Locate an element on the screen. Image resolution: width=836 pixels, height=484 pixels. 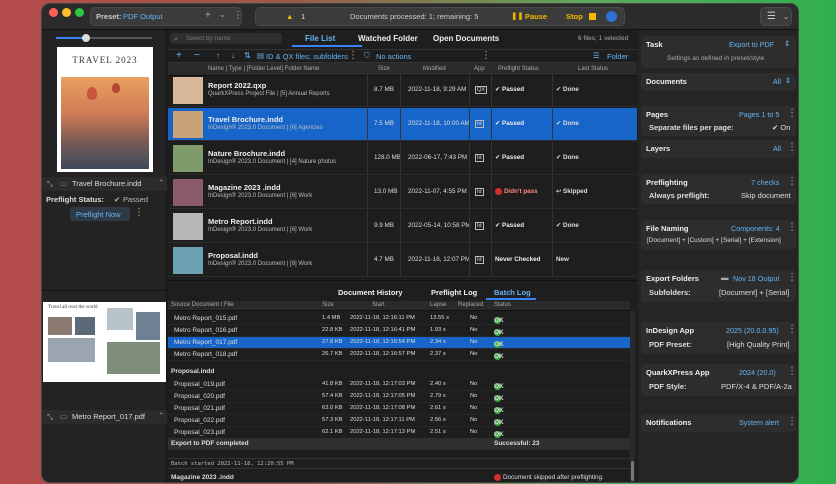
tab-file-list: File List is located at coordinates (320, 38).